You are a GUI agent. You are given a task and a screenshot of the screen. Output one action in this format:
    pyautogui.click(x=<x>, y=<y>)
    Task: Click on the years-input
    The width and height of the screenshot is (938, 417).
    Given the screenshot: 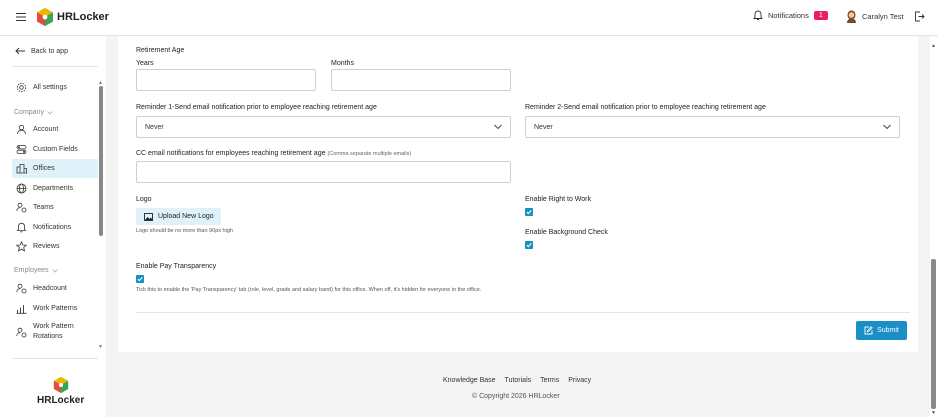 What is the action you would take?
    pyautogui.click(x=226, y=80)
    